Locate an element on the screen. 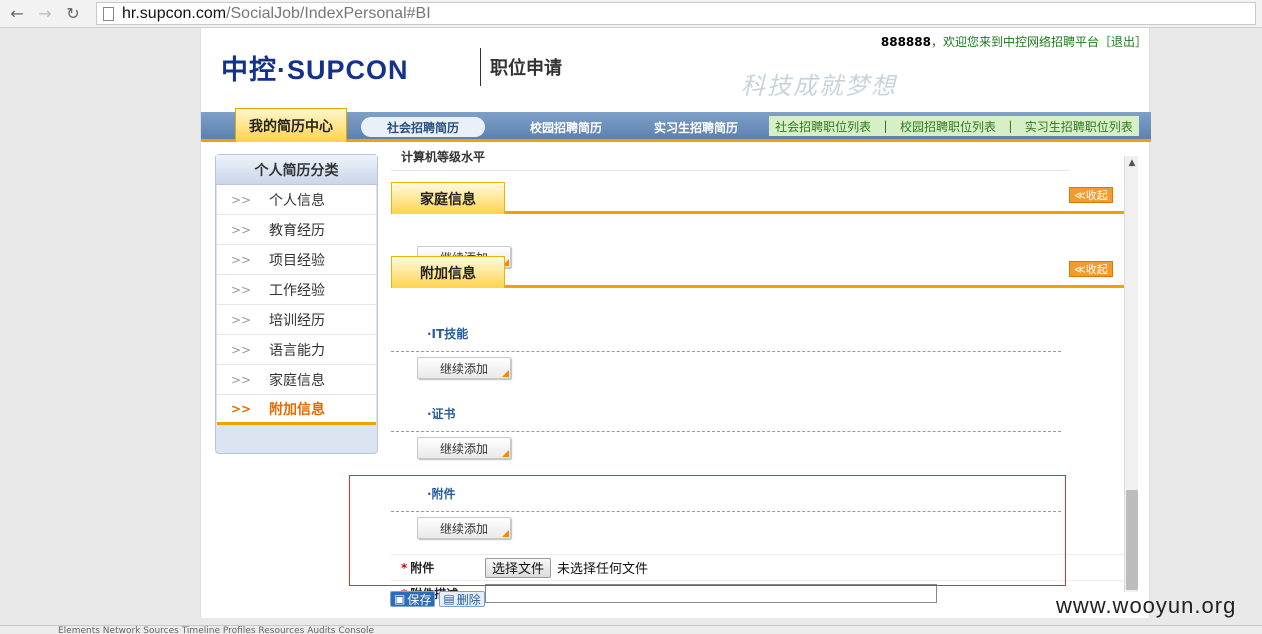  page-title: 职位申请 is located at coordinates (526, 68).